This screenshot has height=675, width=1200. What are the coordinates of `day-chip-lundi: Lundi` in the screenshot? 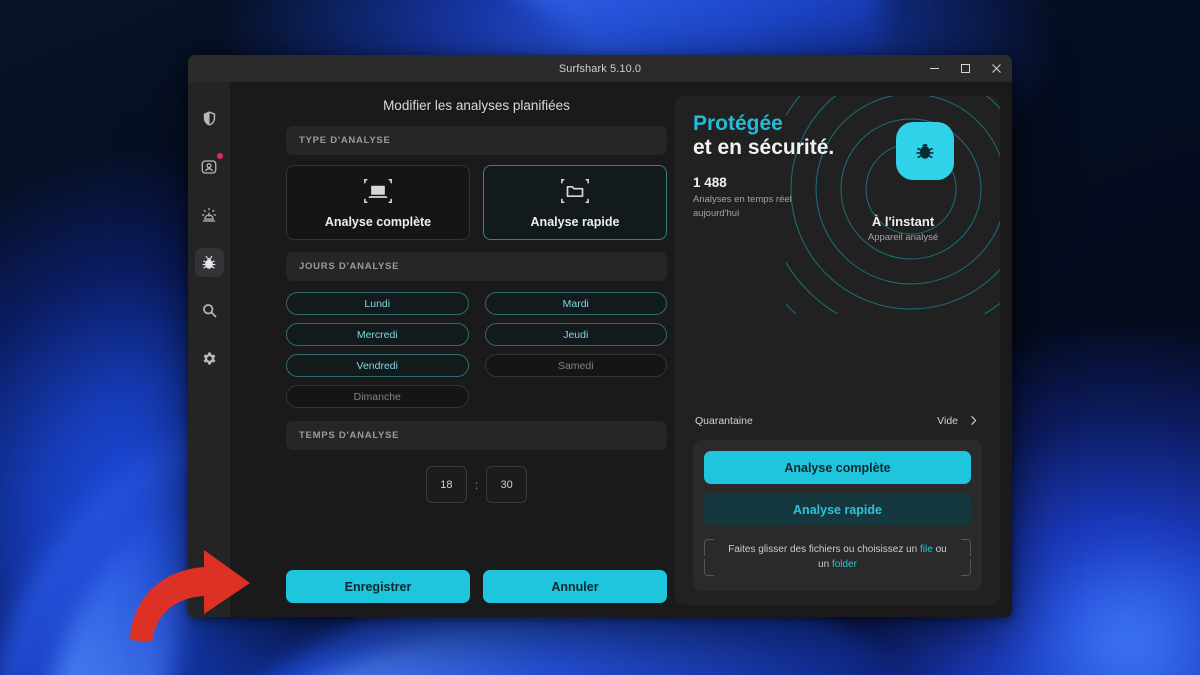 It's located at (377, 303).